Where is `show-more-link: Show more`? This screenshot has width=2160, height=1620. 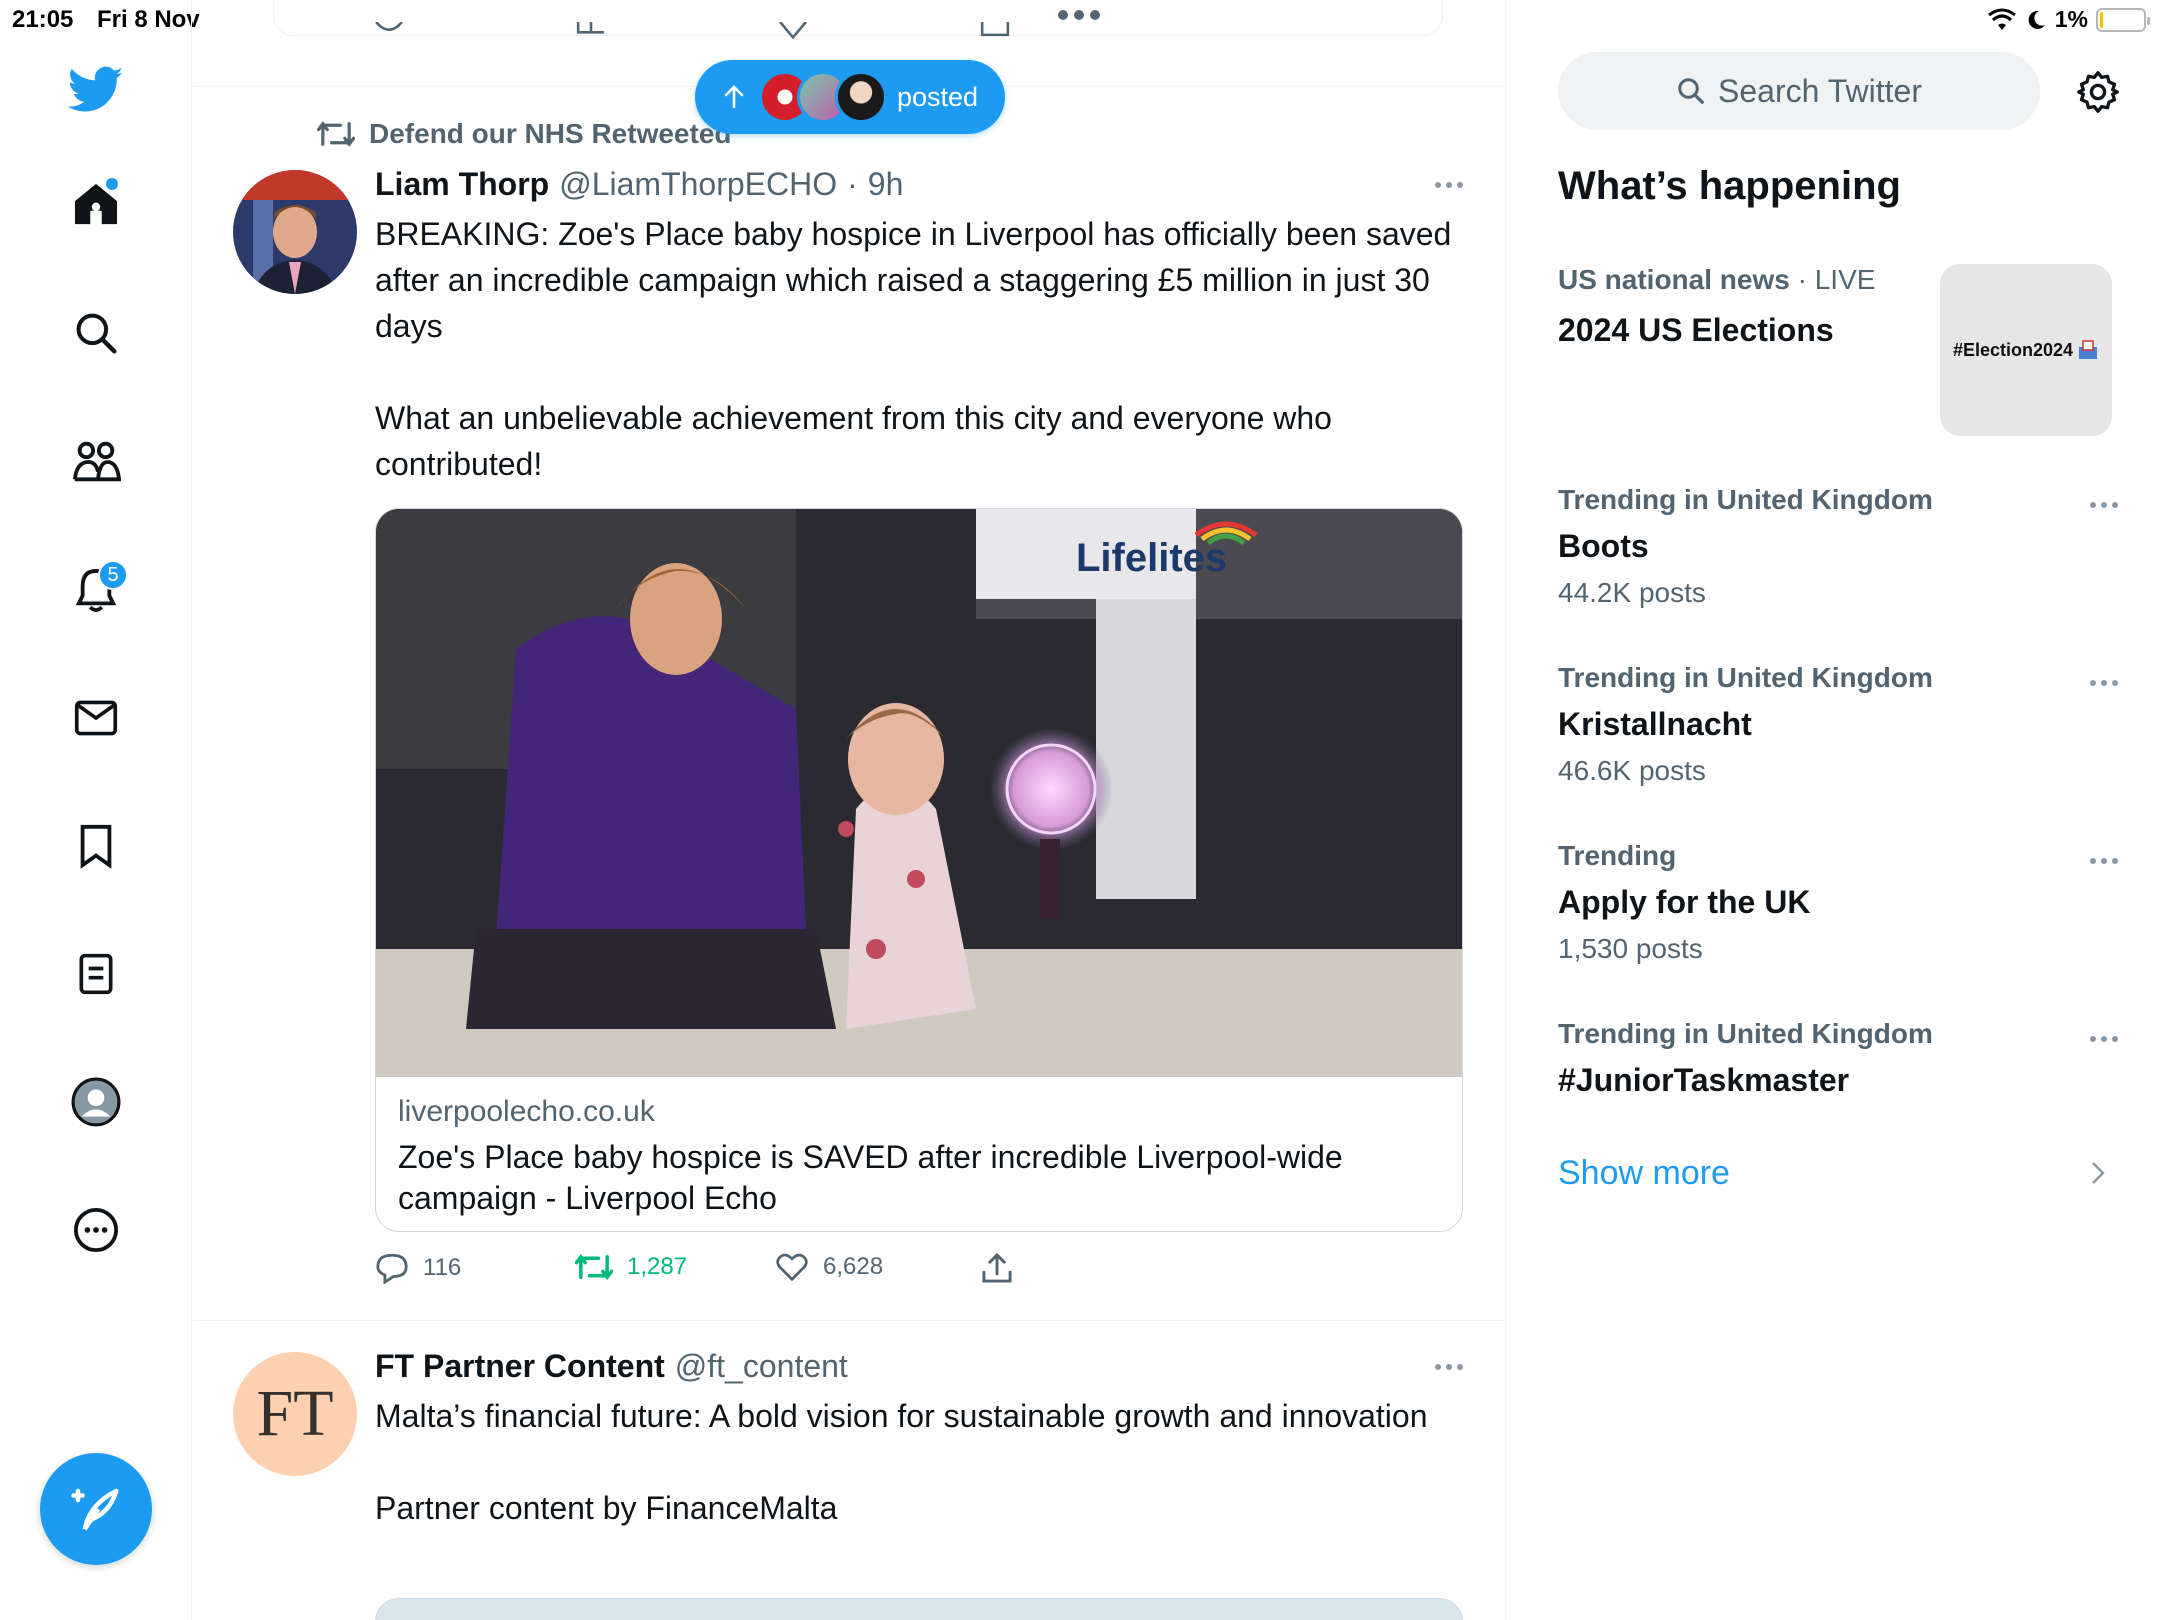 show-more-link: Show more is located at coordinates (1644, 1173).